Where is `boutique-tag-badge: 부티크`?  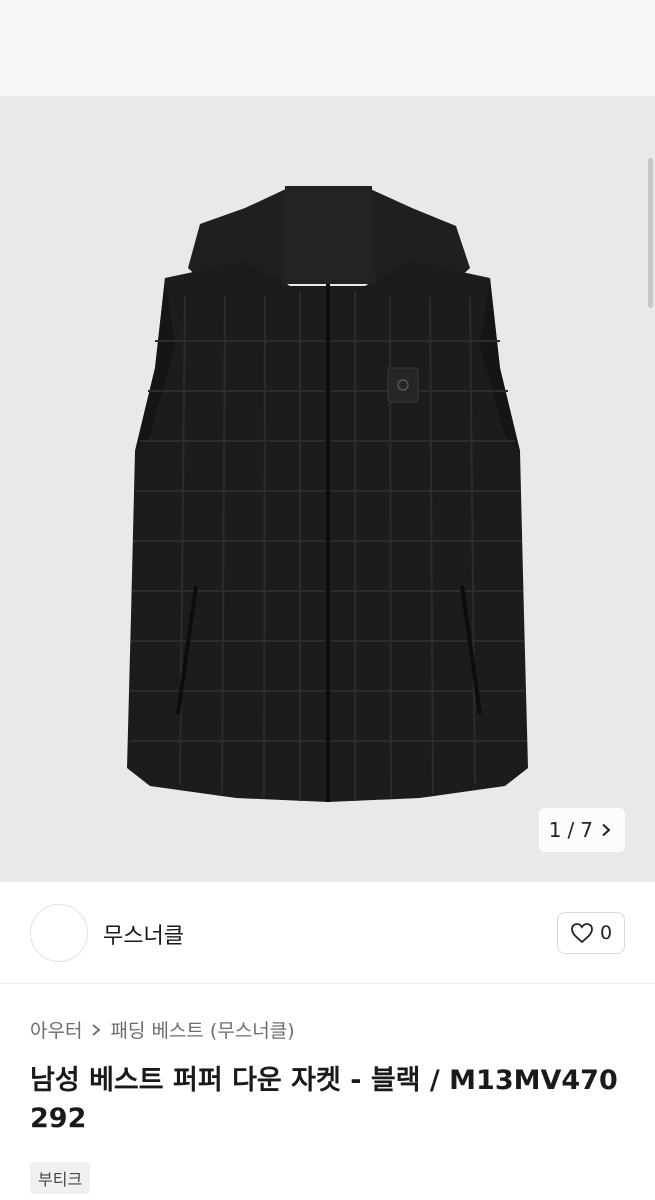 boutique-tag-badge: 부티크 is located at coordinates (60, 1178).